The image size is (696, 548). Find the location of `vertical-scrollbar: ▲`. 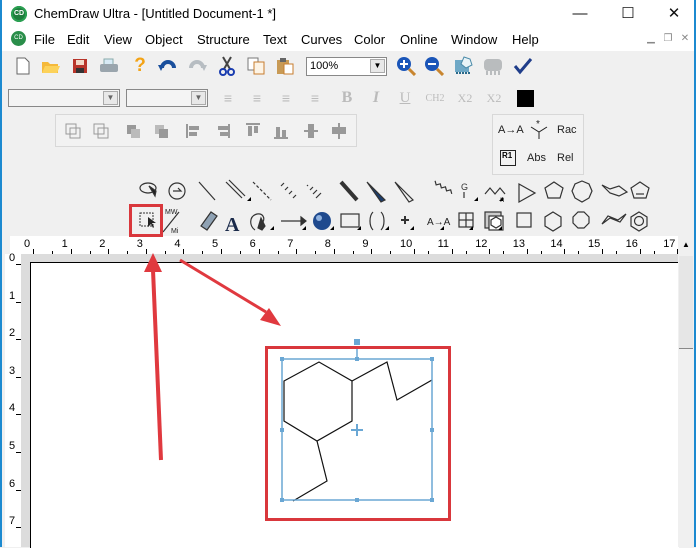

vertical-scrollbar: ▲ is located at coordinates (686, 391).